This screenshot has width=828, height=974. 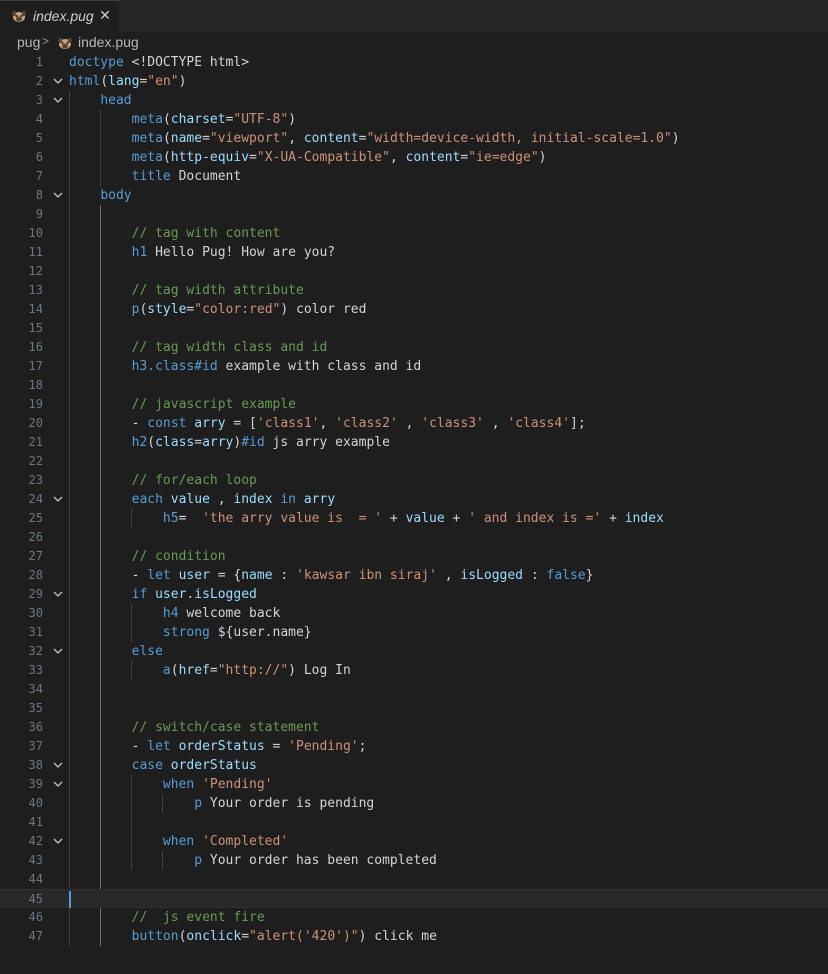 I want to click on code-line: 38 case orderStatus, so click(x=414, y=765).